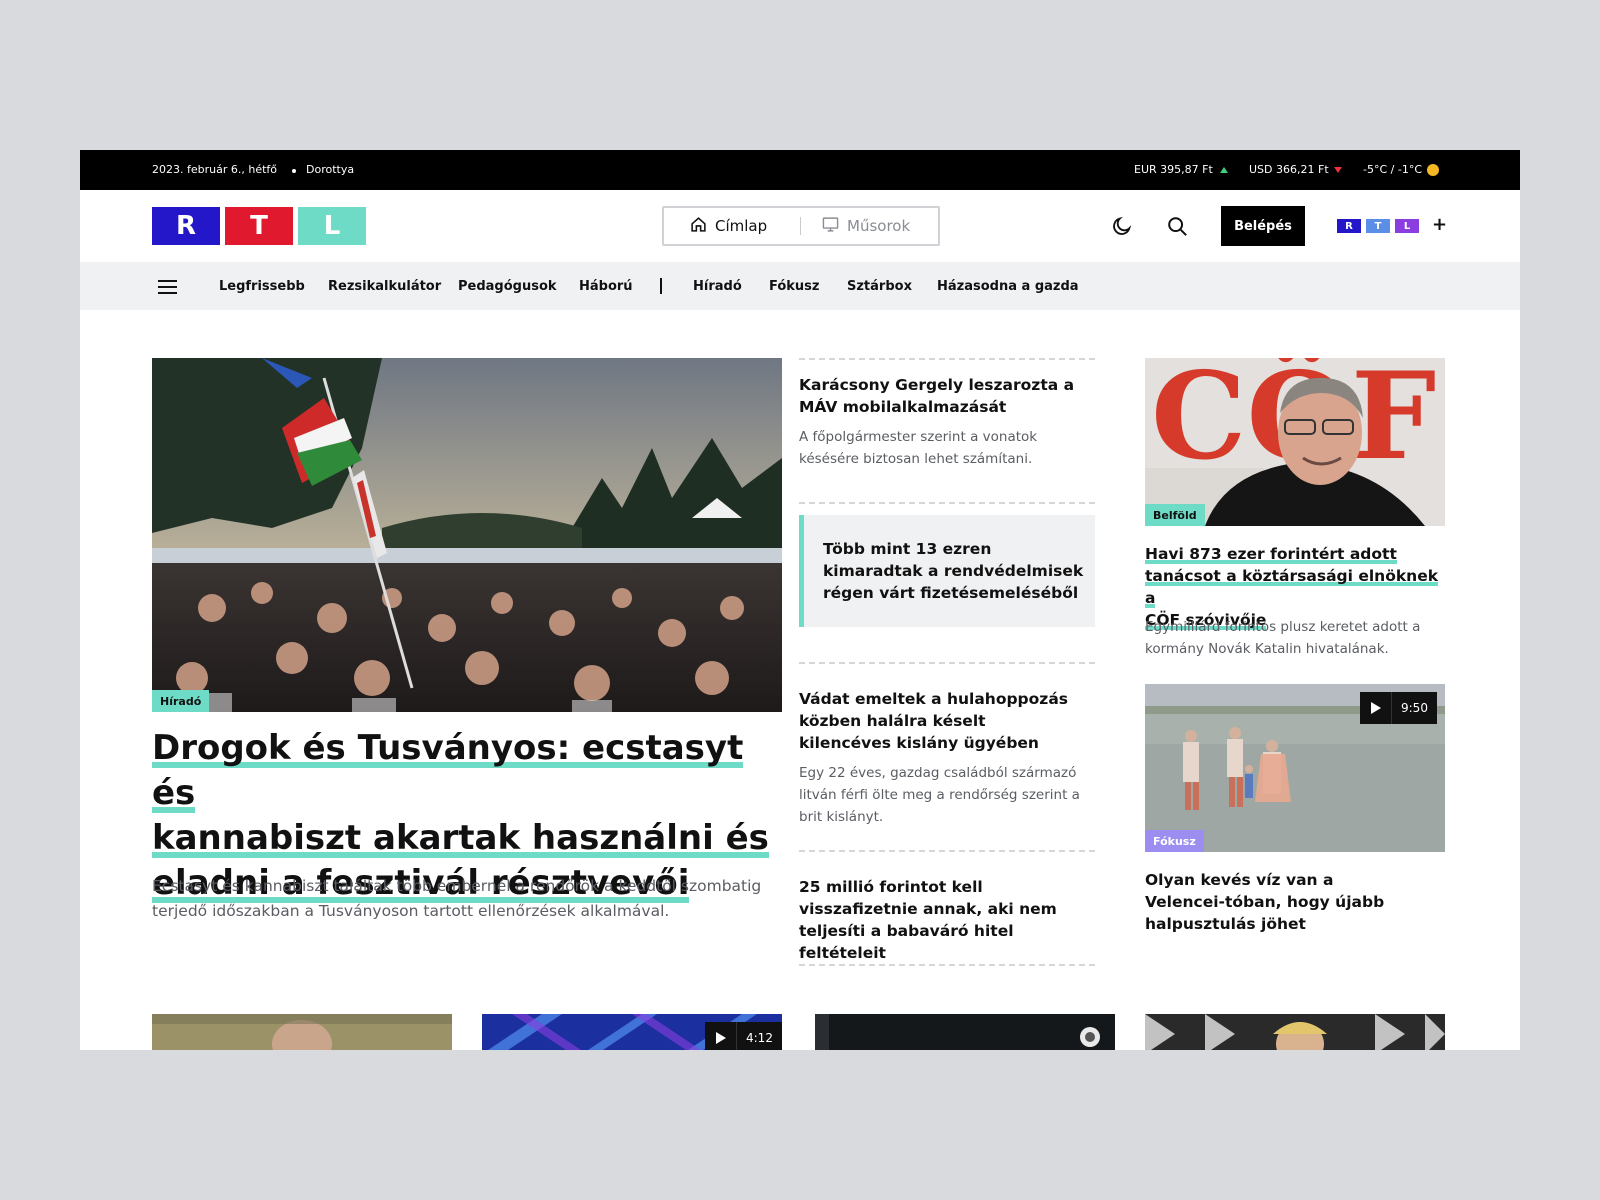 The image size is (1600, 1200). What do you see at coordinates (262, 286) in the screenshot?
I see `nav-item-legfrissebb: Legfrissebb` at bounding box center [262, 286].